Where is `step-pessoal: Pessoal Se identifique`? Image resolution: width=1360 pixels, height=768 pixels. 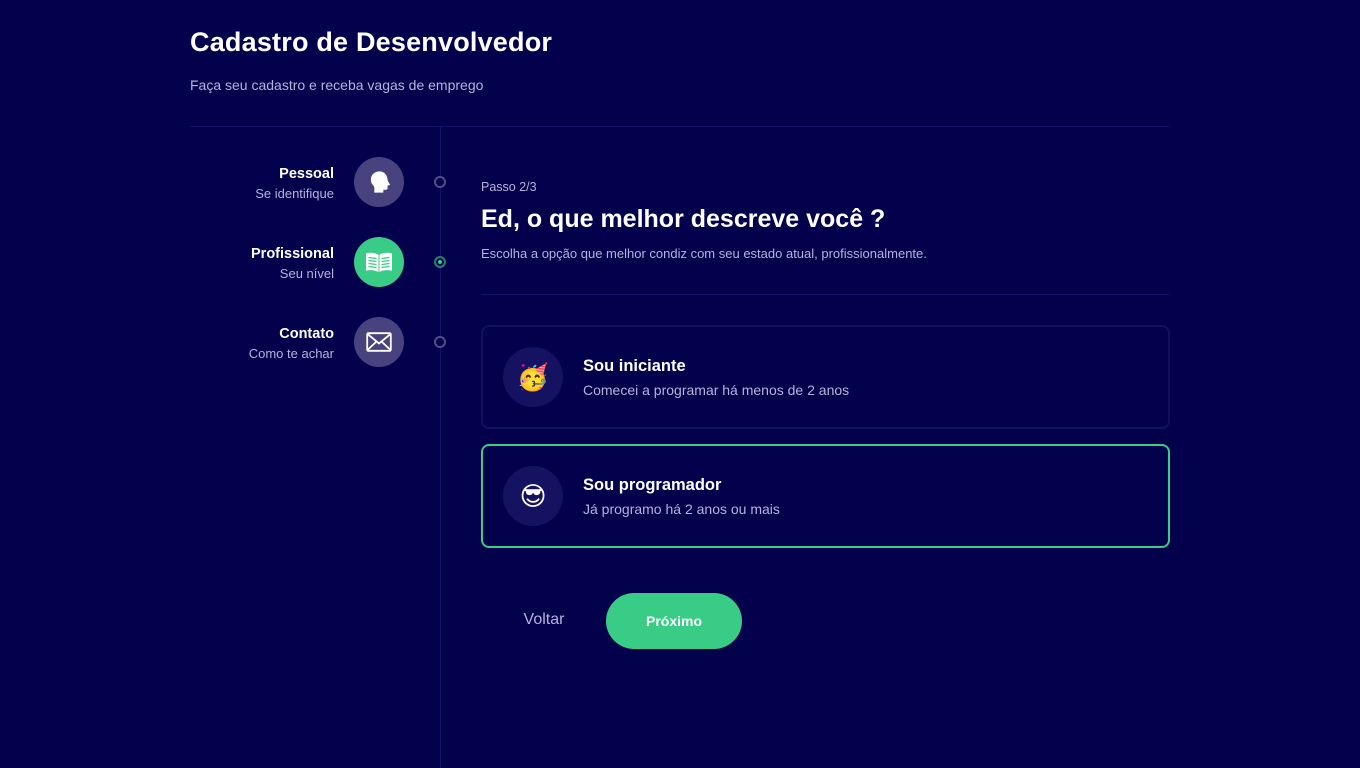 step-pessoal: Pessoal Se identifique is located at coordinates (318, 182).